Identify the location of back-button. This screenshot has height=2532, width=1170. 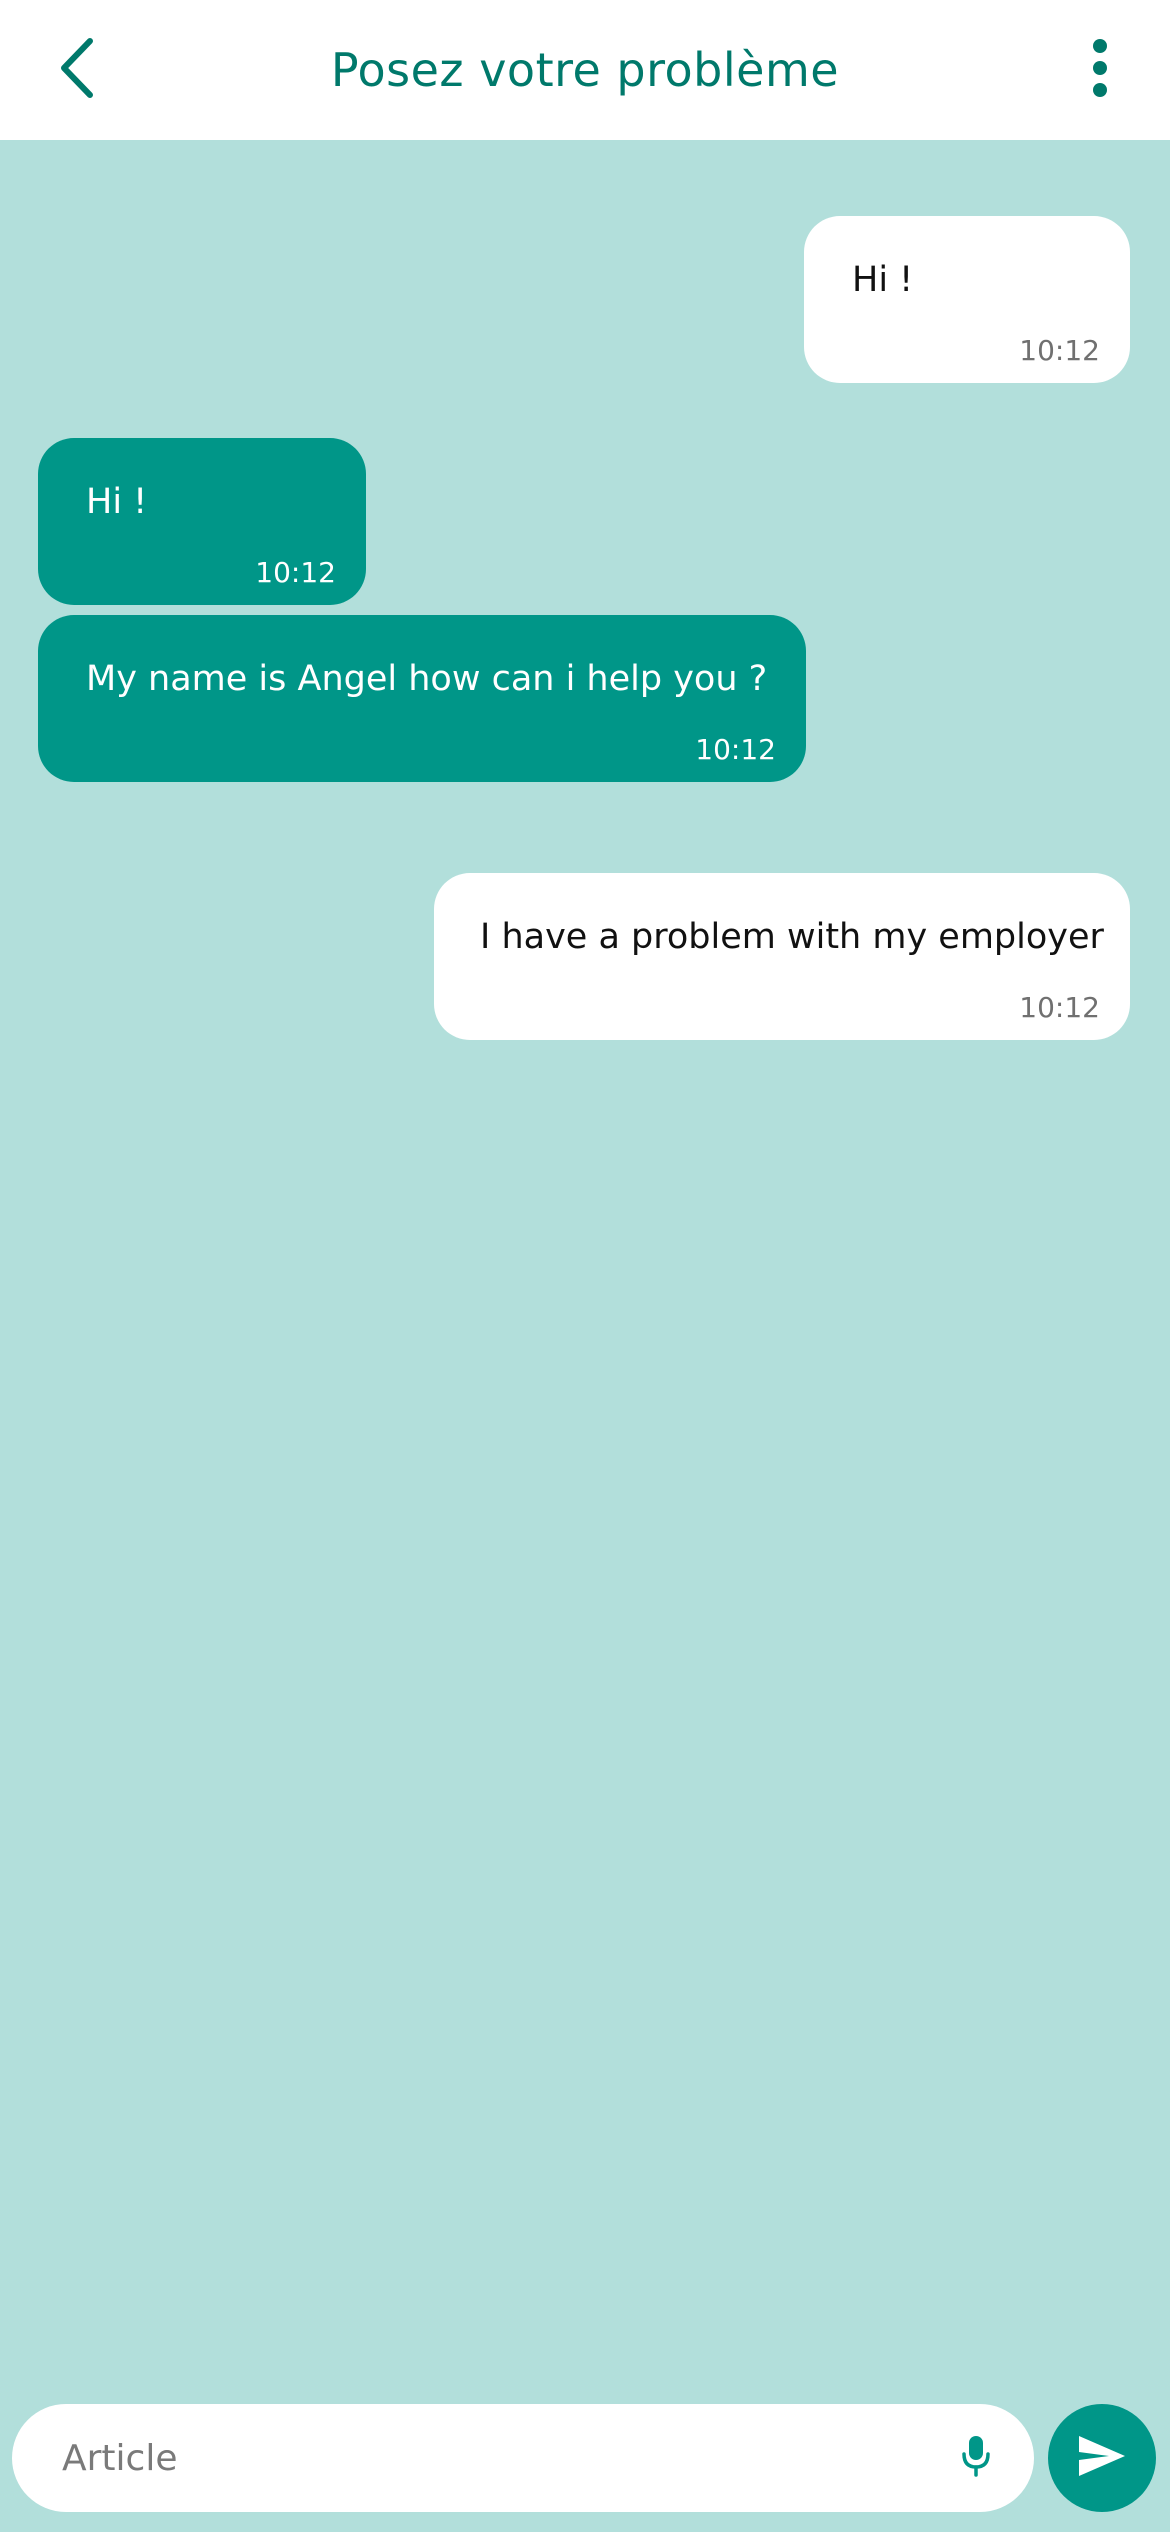
(76, 70).